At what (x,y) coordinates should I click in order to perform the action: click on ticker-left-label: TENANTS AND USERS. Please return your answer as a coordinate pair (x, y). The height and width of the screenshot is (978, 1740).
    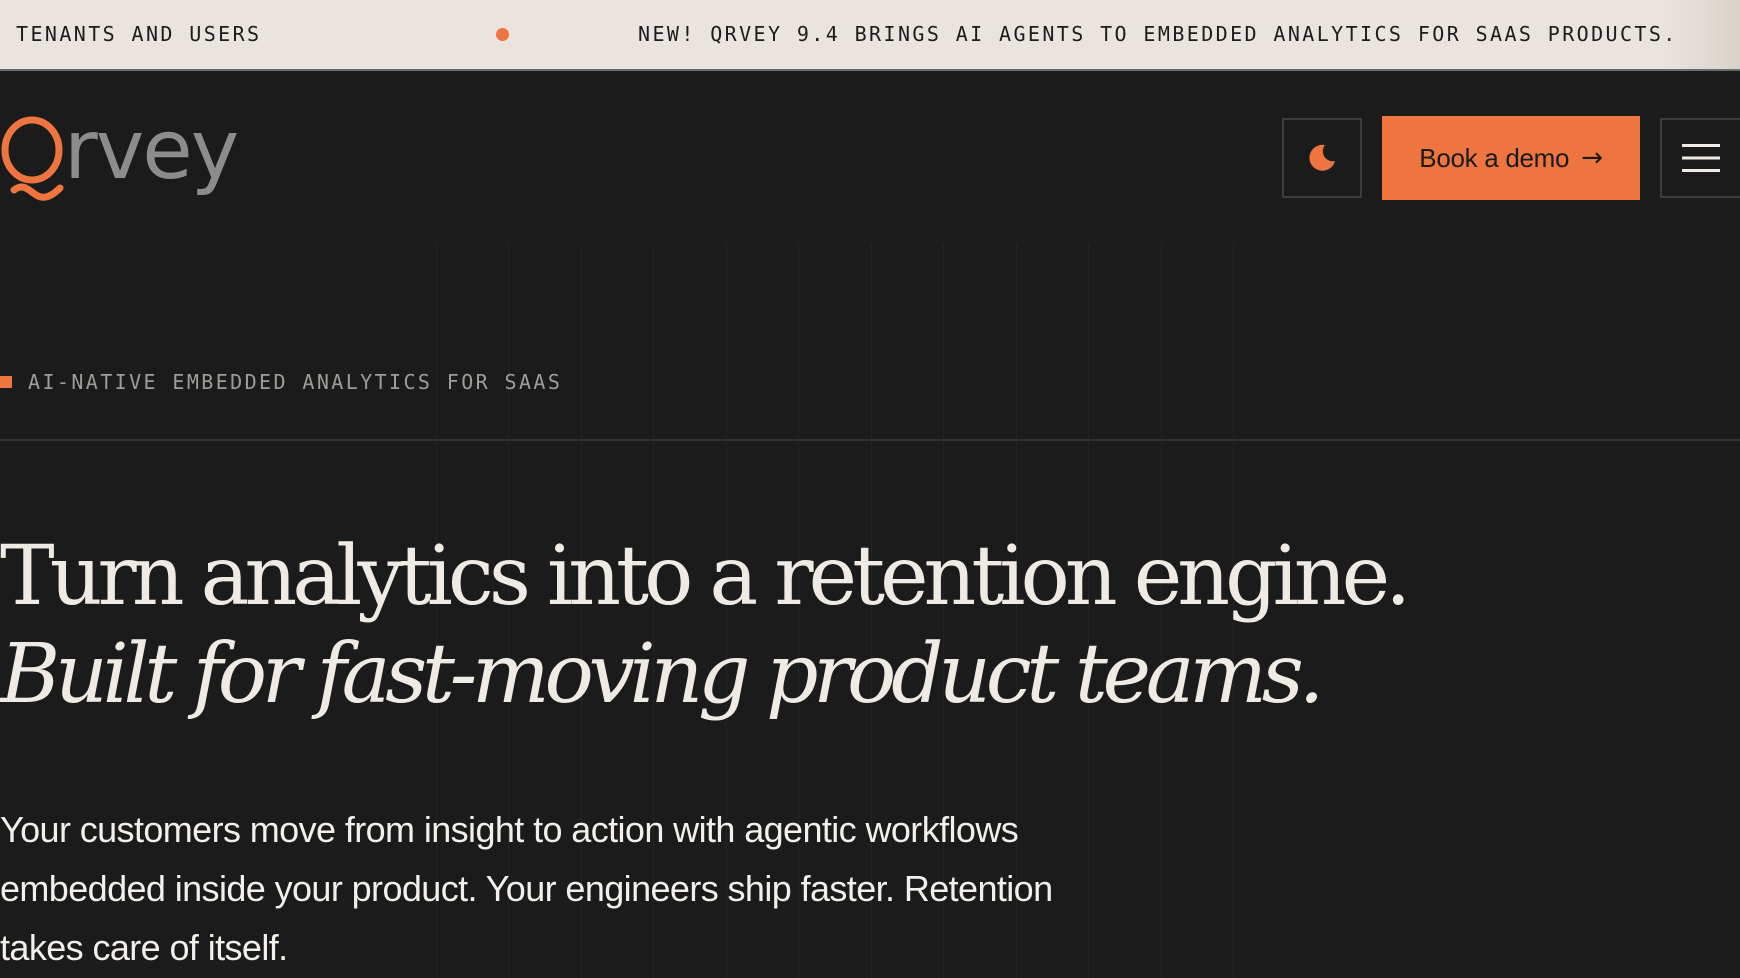
    Looking at the image, I should click on (139, 34).